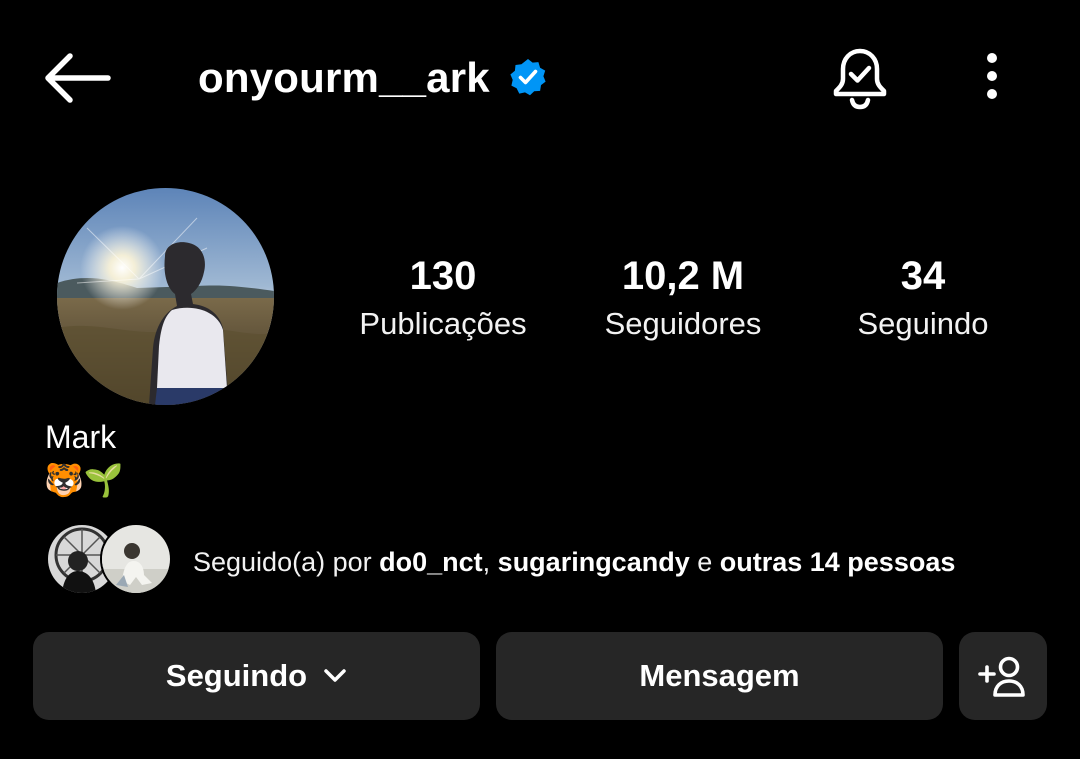 Image resolution: width=1080 pixels, height=759 pixels. I want to click on mutual-prefix: Seguido(a) por, so click(286, 562).